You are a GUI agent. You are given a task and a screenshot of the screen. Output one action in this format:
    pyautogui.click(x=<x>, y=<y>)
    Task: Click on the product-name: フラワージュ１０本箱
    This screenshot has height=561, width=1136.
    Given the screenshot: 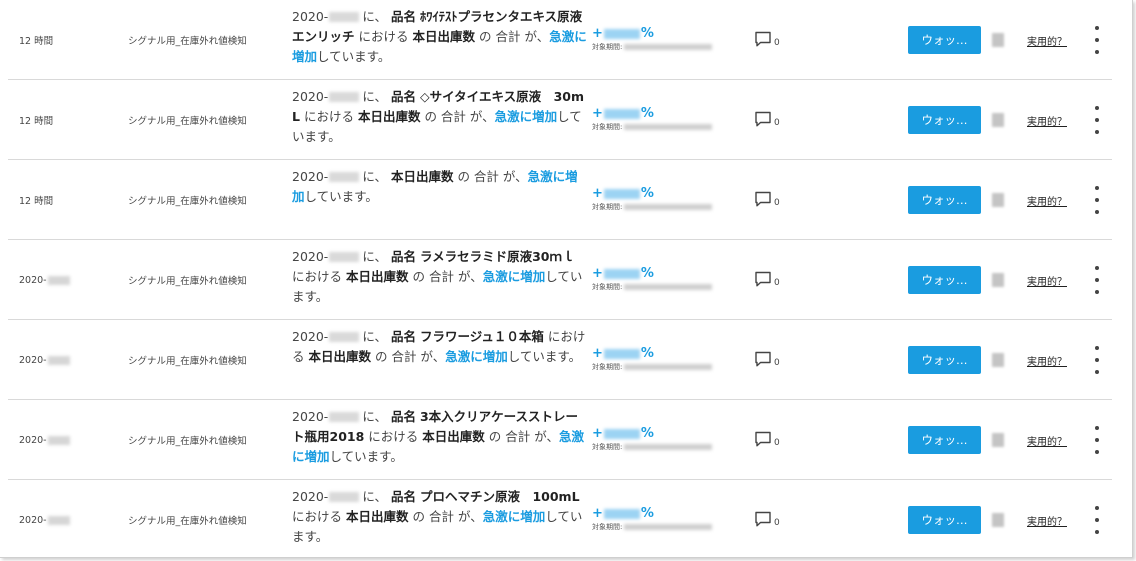 What is the action you would take?
    pyautogui.click(x=481, y=336)
    